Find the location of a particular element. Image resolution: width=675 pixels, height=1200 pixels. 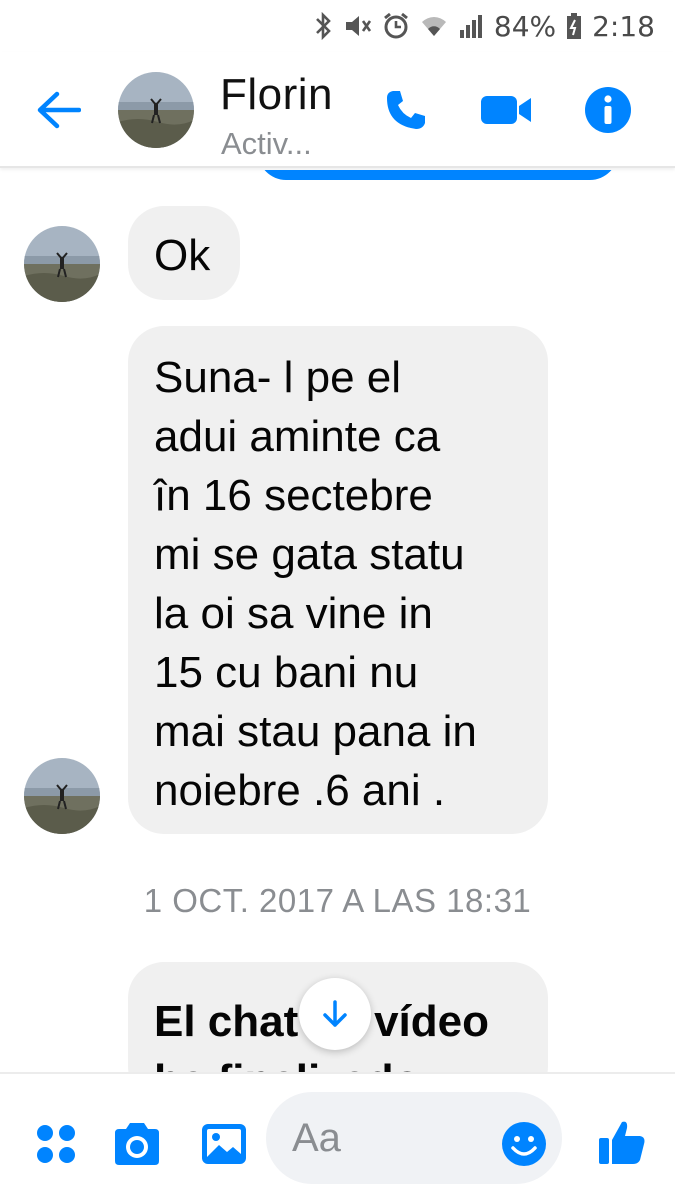

signal-icon is located at coordinates (471, 26).